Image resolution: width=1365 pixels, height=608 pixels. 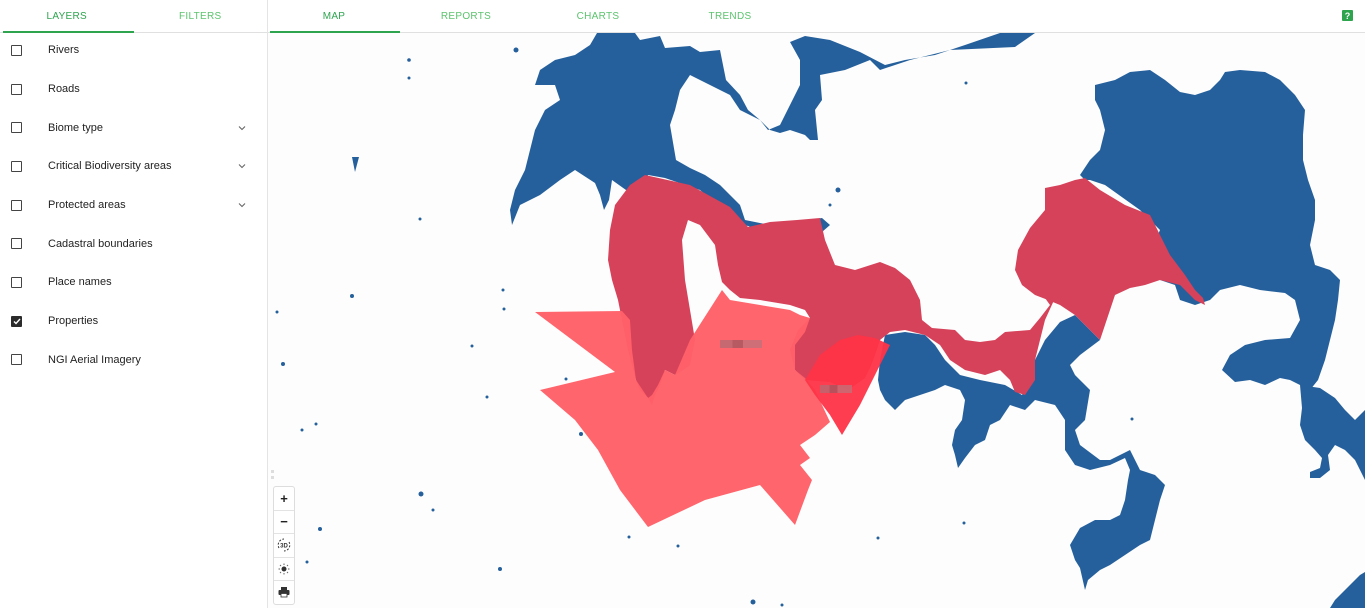 I want to click on layer-label: Cadastral boundaries, so click(x=100, y=243).